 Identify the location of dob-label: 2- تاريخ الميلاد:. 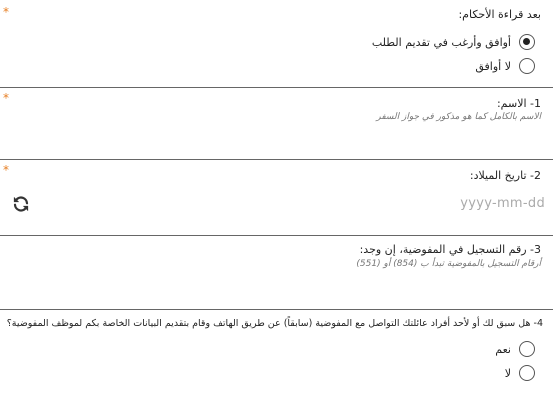
(505, 175).